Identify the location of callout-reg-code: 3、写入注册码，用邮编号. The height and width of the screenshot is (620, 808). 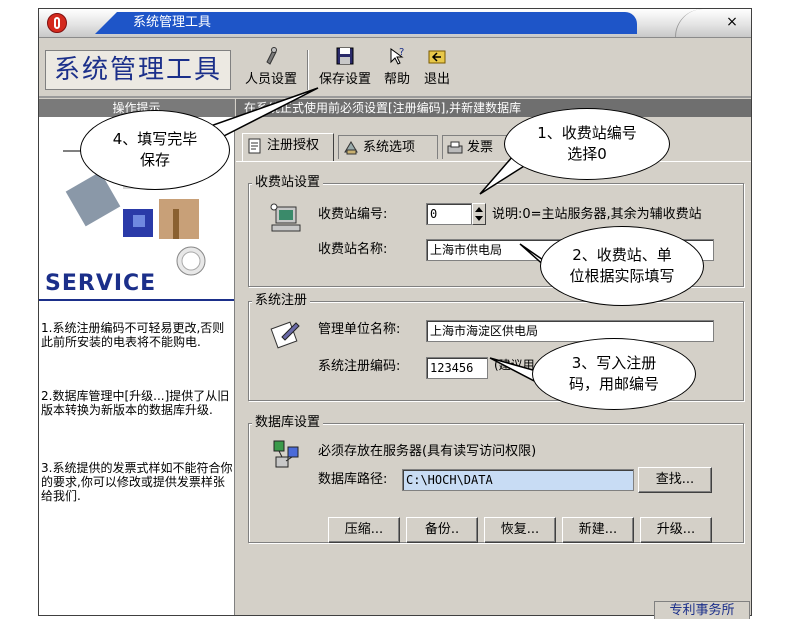
(614, 374).